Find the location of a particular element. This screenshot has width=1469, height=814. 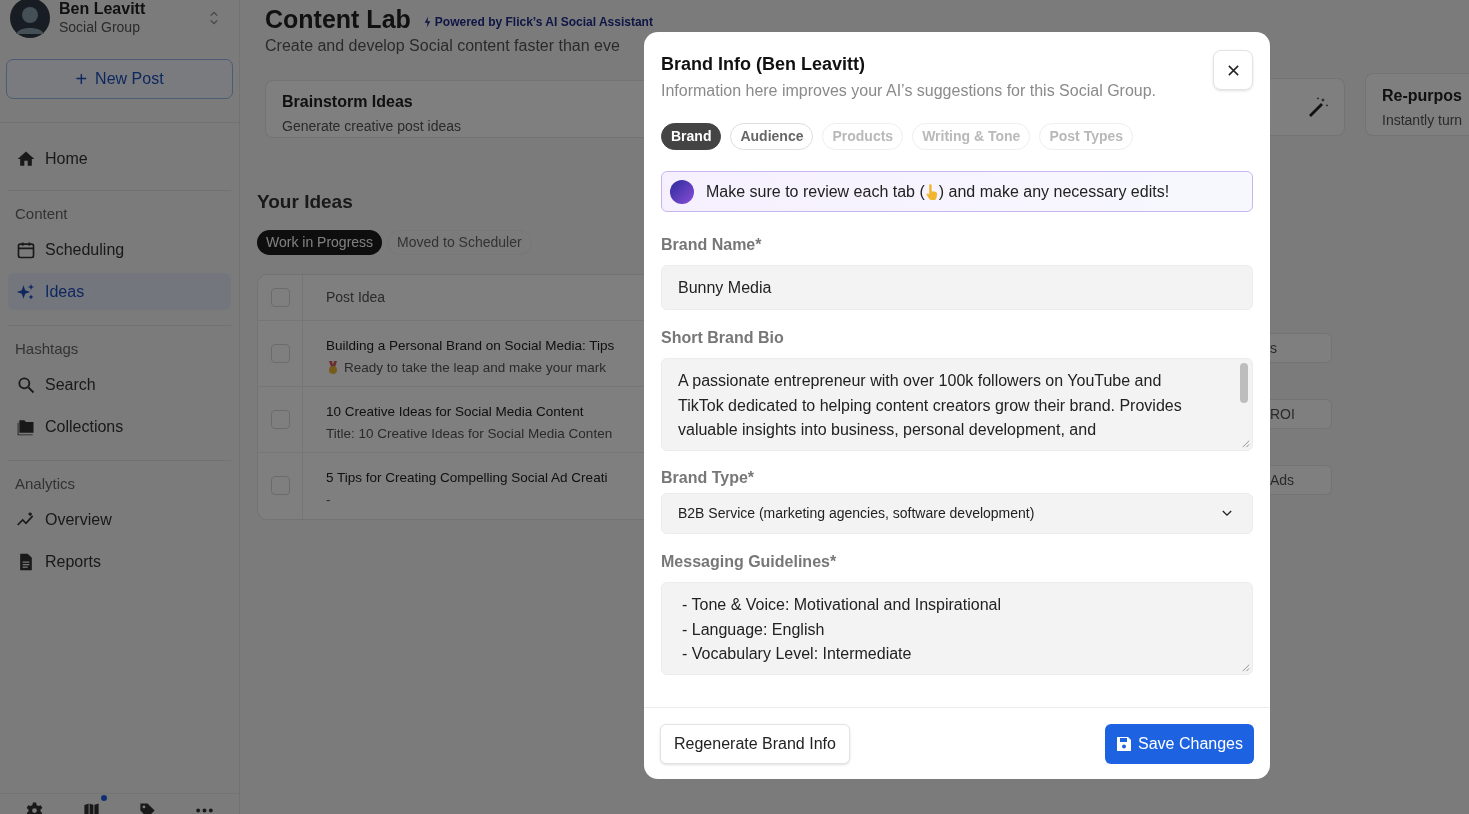

card-title: Brainstorm Ideas is located at coordinates (348, 102).